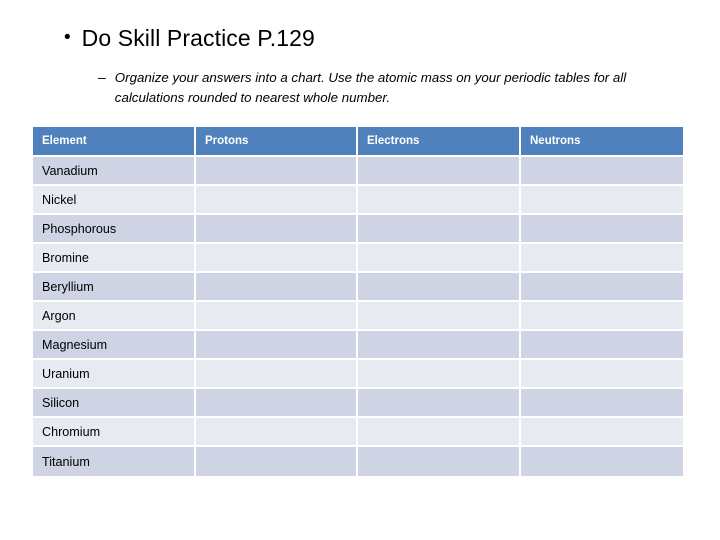 Image resolution: width=720 pixels, height=540 pixels. I want to click on cell-element: Titanium, so click(114, 461).